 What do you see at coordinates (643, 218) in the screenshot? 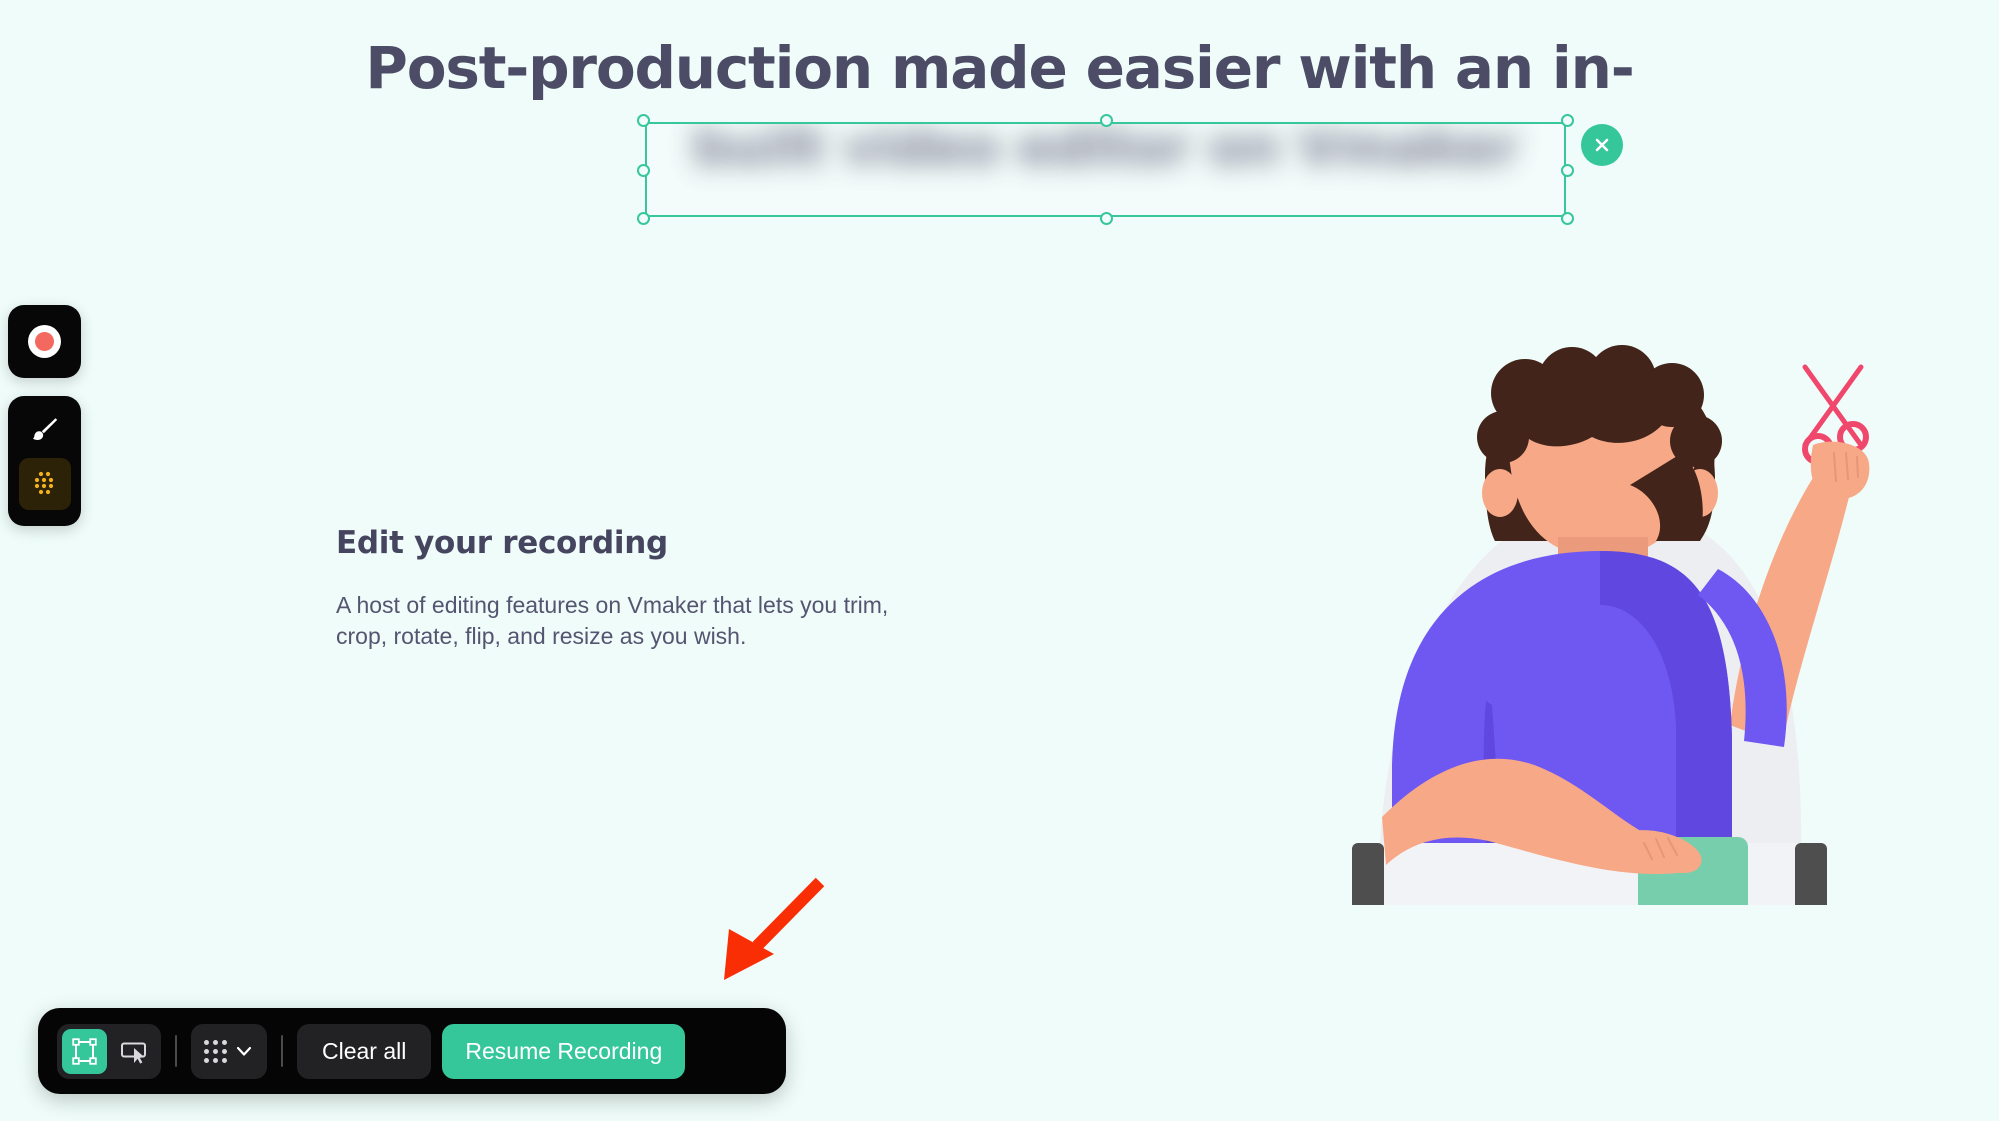
I see `resize-handle-sw` at bounding box center [643, 218].